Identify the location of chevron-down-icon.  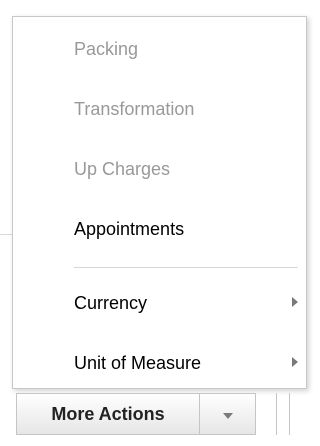
(227, 416).